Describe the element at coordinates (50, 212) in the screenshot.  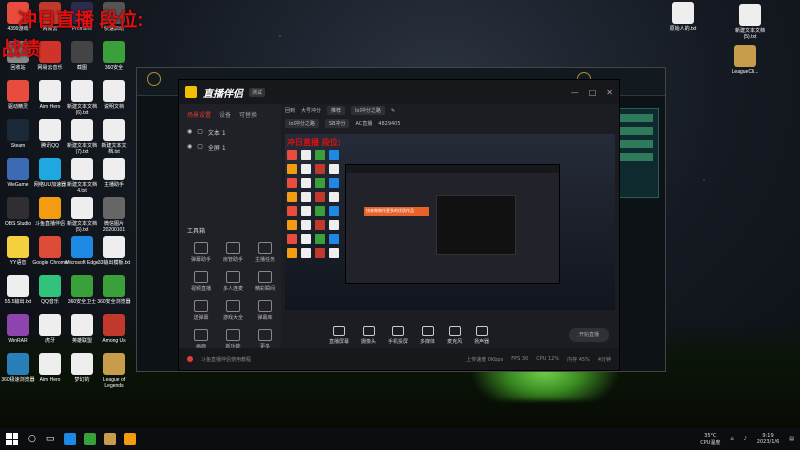
I see `desktop-icon: 斗鱼直播伴侣` at that location.